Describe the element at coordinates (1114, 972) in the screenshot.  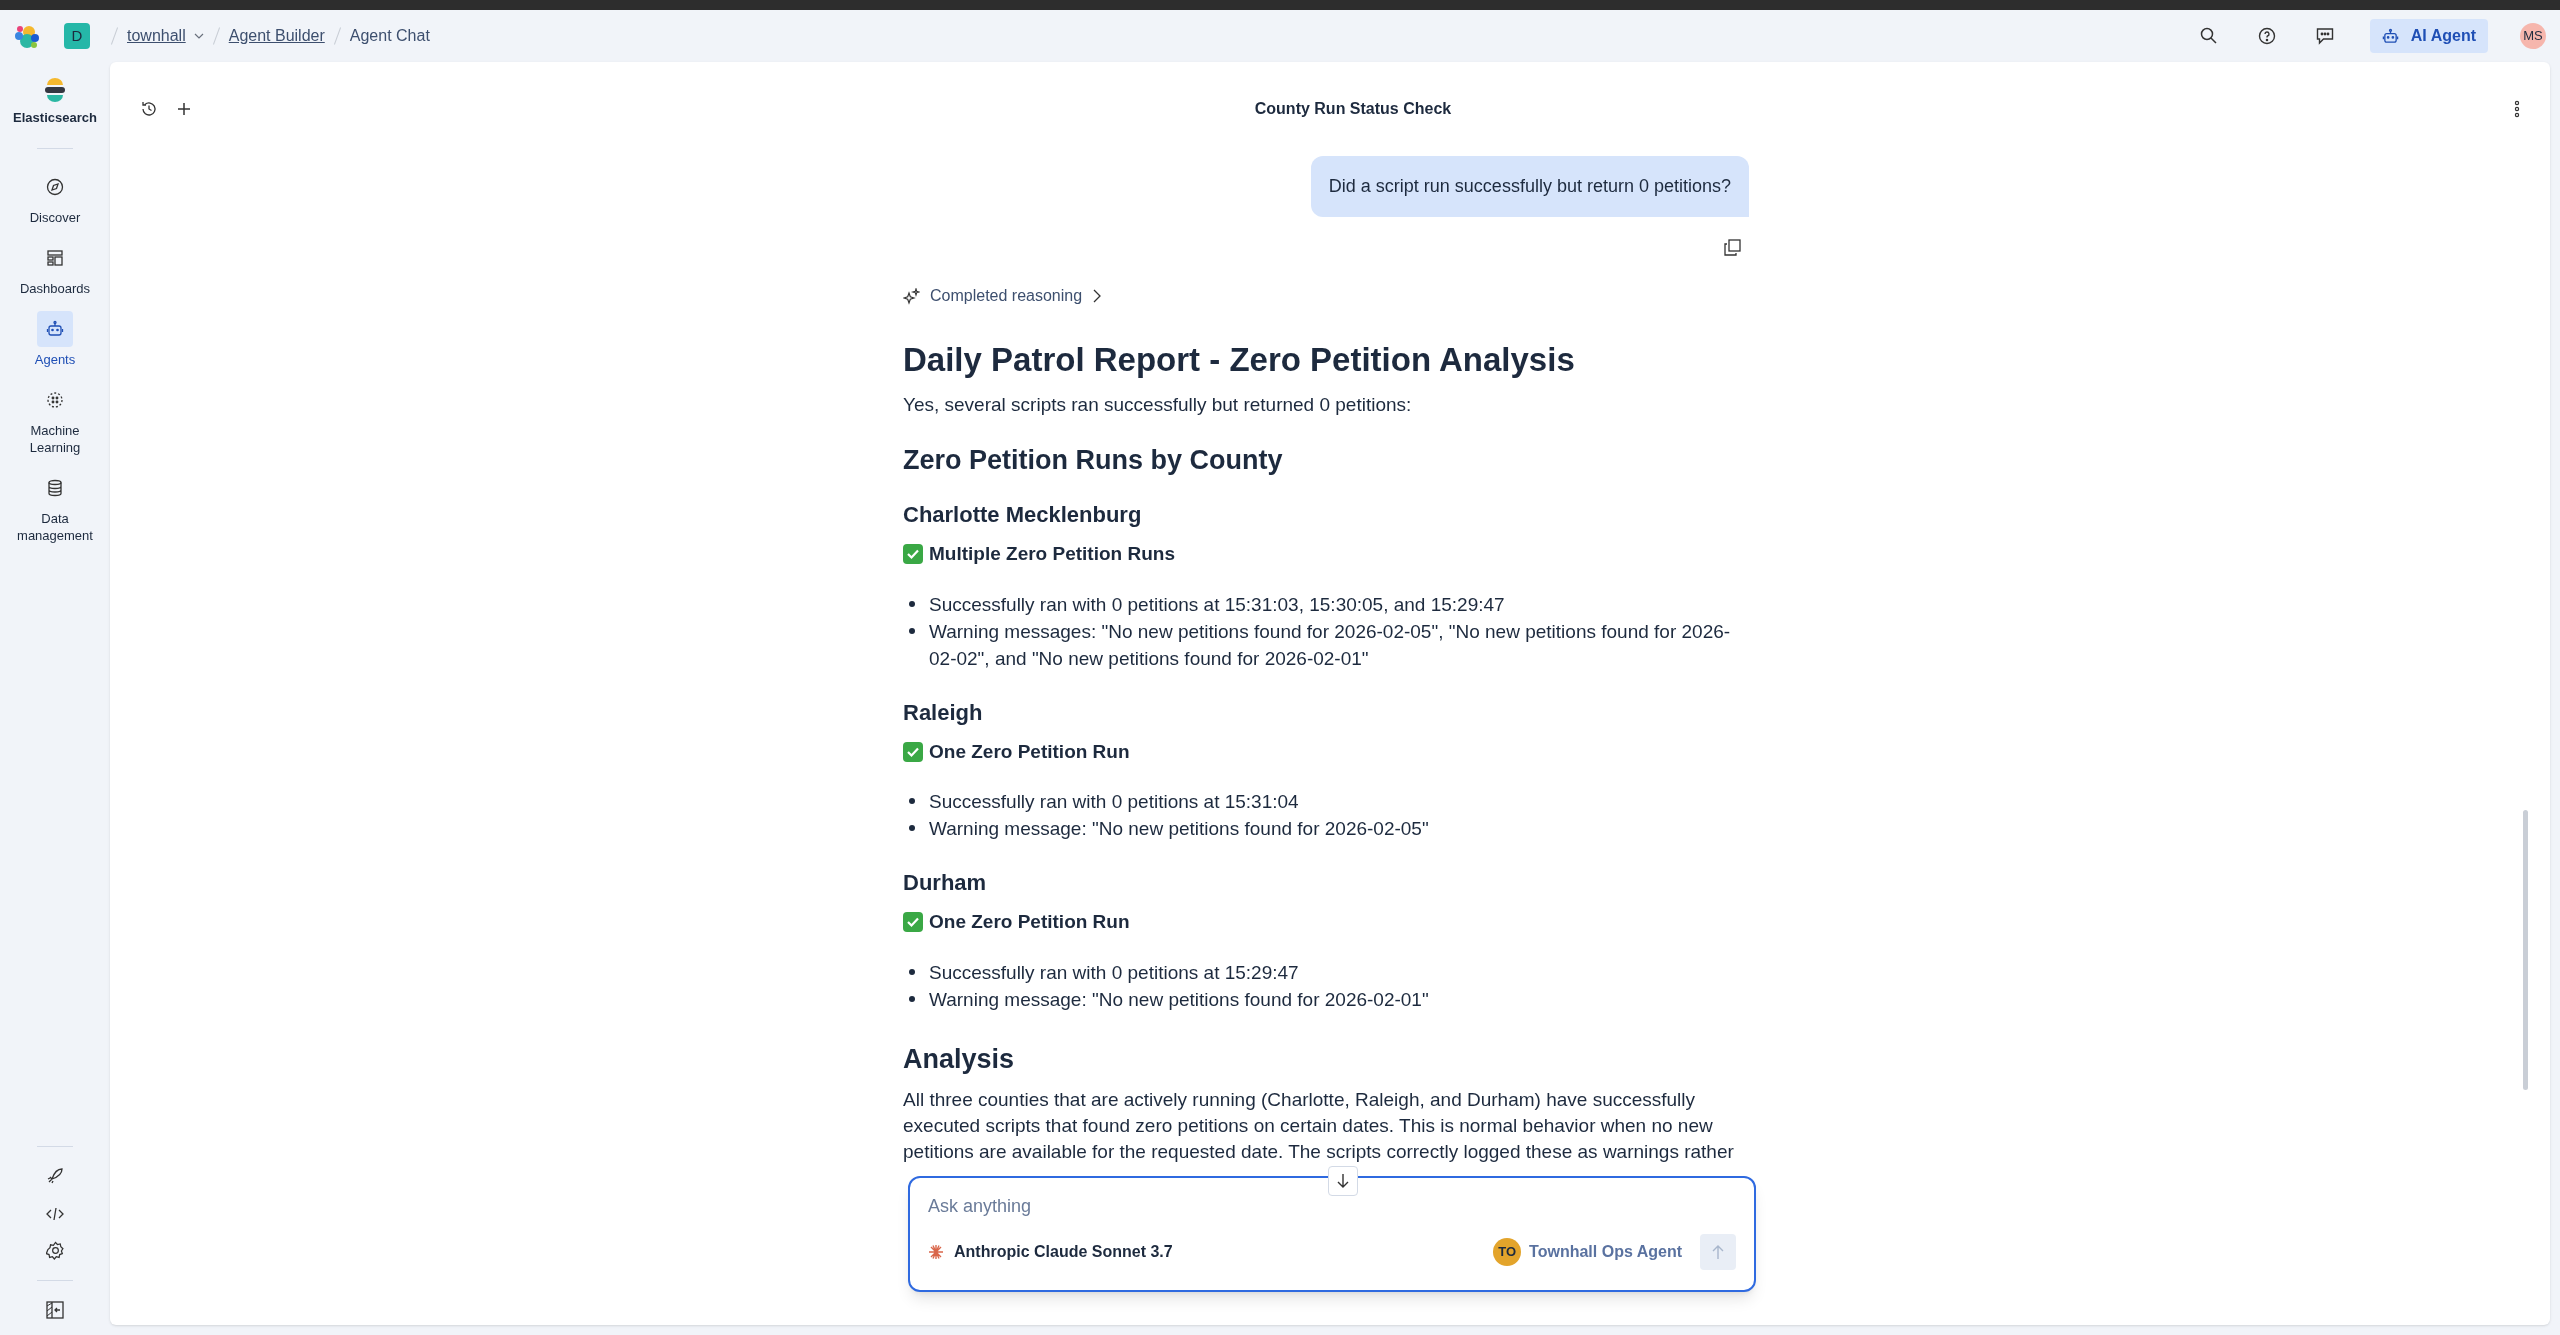
I see `bullet-item: Successfully ran with 0 petitions at 15:29:47` at that location.